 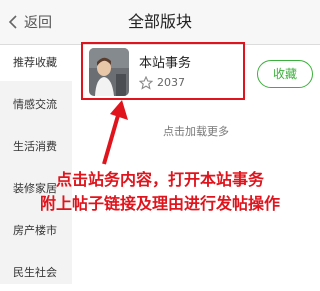 I want to click on annotation-line-2: 附上帖子链接及理由进行发帖操作, so click(x=159, y=203).